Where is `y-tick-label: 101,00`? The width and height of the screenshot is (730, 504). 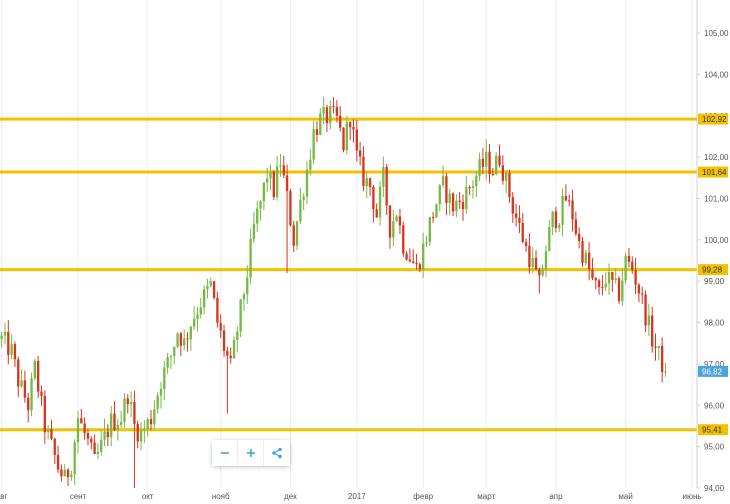 y-tick-label: 101,00 is located at coordinates (716, 199).